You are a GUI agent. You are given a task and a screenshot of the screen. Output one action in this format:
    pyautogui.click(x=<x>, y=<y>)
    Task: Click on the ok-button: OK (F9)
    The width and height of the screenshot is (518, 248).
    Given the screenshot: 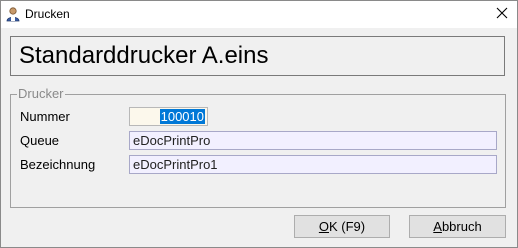 What is the action you would take?
    pyautogui.click(x=342, y=226)
    